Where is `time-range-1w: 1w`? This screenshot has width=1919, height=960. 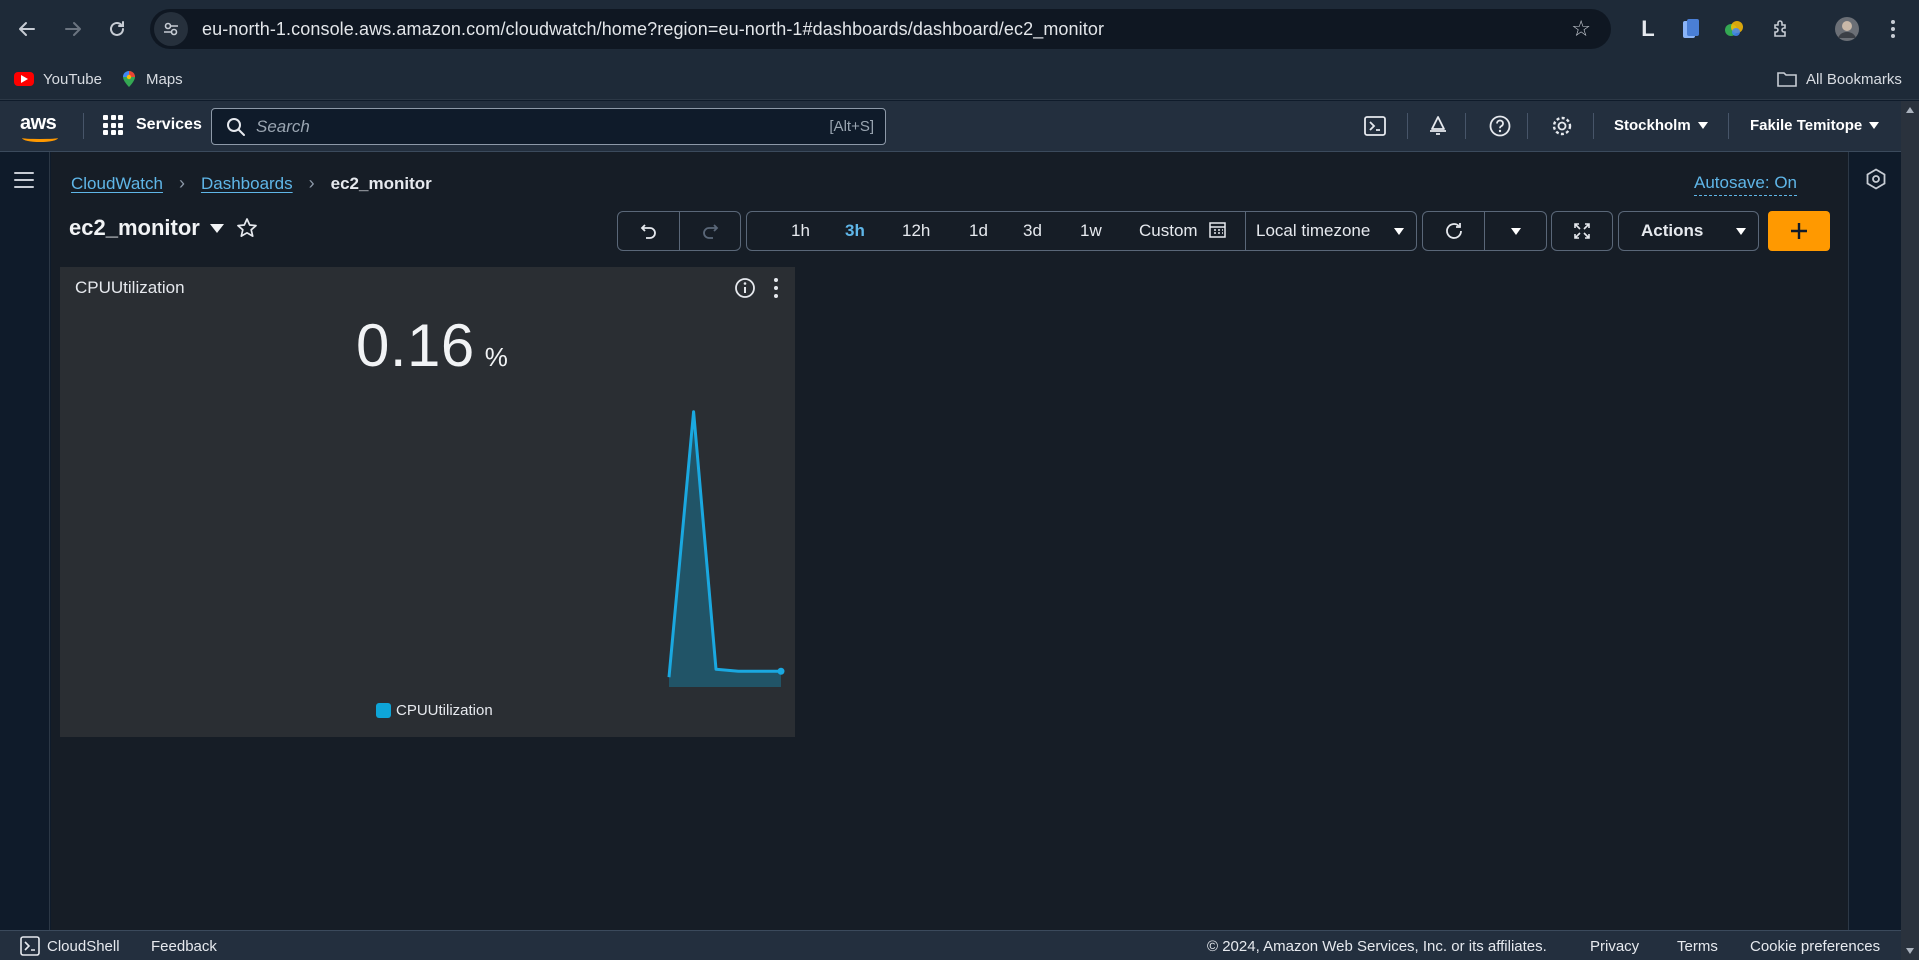
time-range-1w: 1w is located at coordinates (1091, 231).